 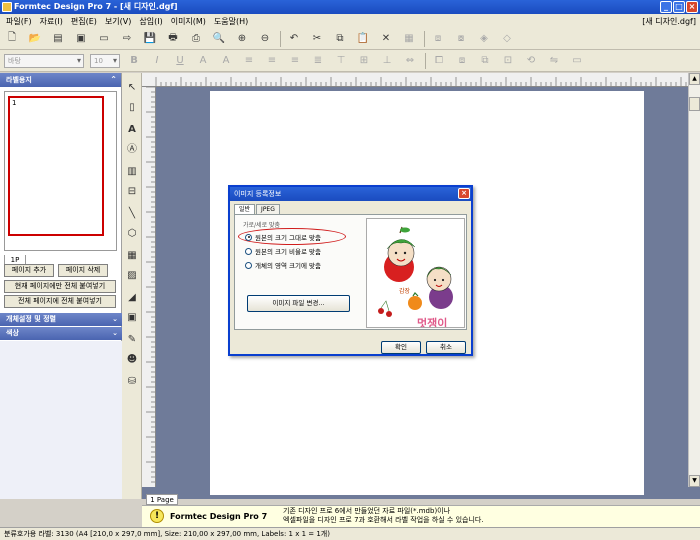 What do you see at coordinates (283, 251) in the screenshot?
I see `radio-original-ratio: 원본의 크기 비율로 맞춤` at bounding box center [283, 251].